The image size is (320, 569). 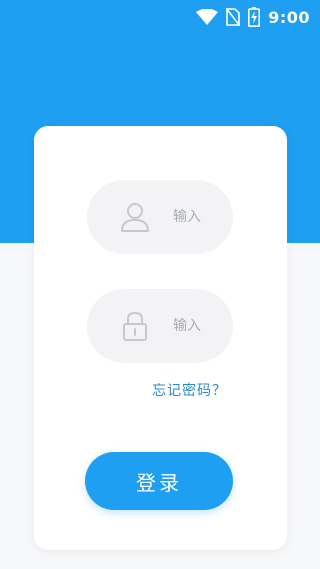 I want to click on forgot-password-link: 忘记密码？, so click(x=189, y=390).